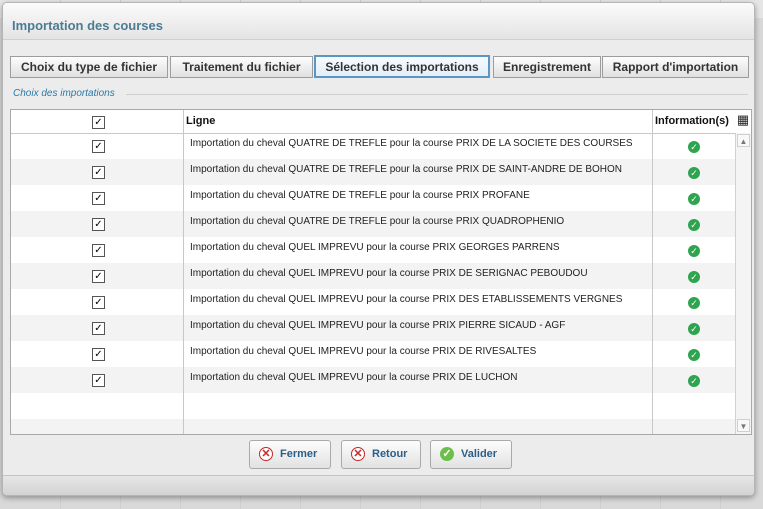  Describe the element at coordinates (437, 94) in the screenshot. I see `section-divider` at that location.